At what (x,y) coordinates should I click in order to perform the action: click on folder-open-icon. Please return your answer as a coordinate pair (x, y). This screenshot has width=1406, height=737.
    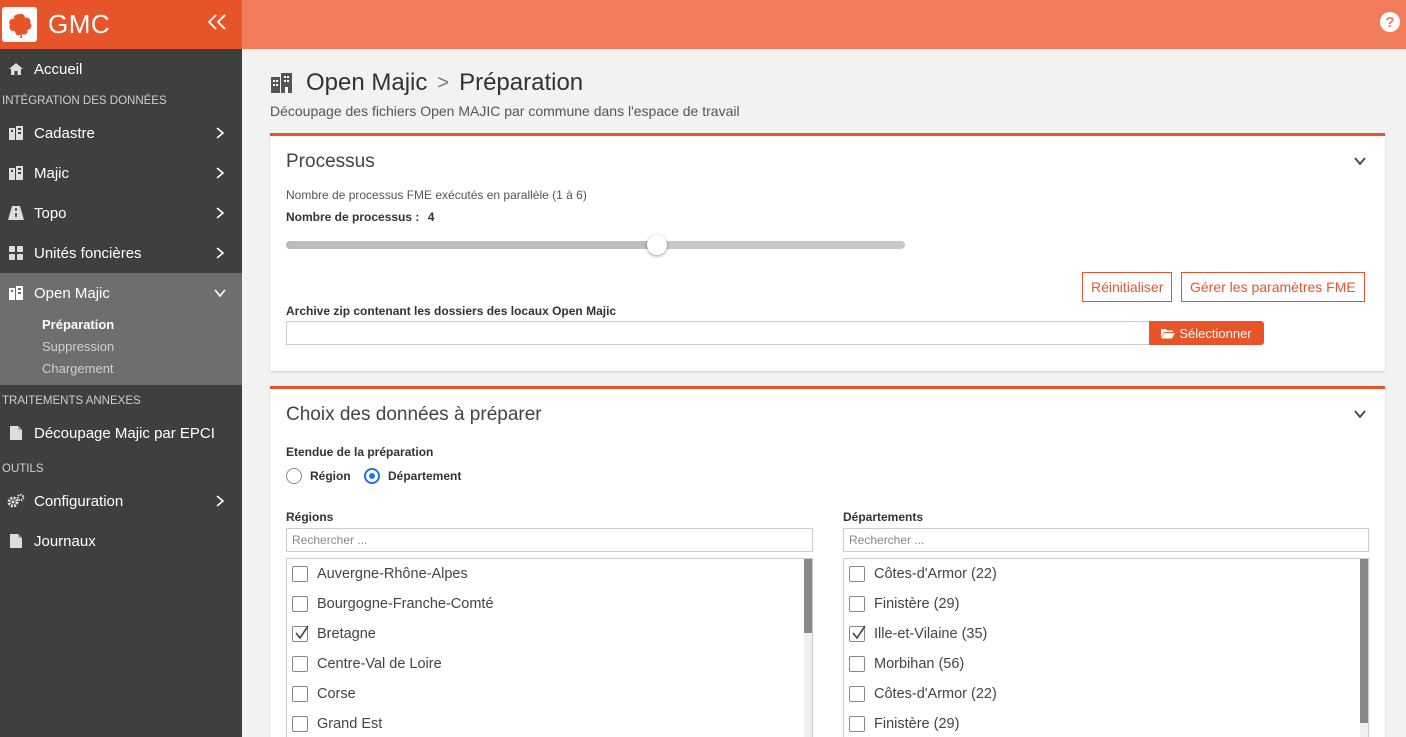
    Looking at the image, I should click on (1168, 333).